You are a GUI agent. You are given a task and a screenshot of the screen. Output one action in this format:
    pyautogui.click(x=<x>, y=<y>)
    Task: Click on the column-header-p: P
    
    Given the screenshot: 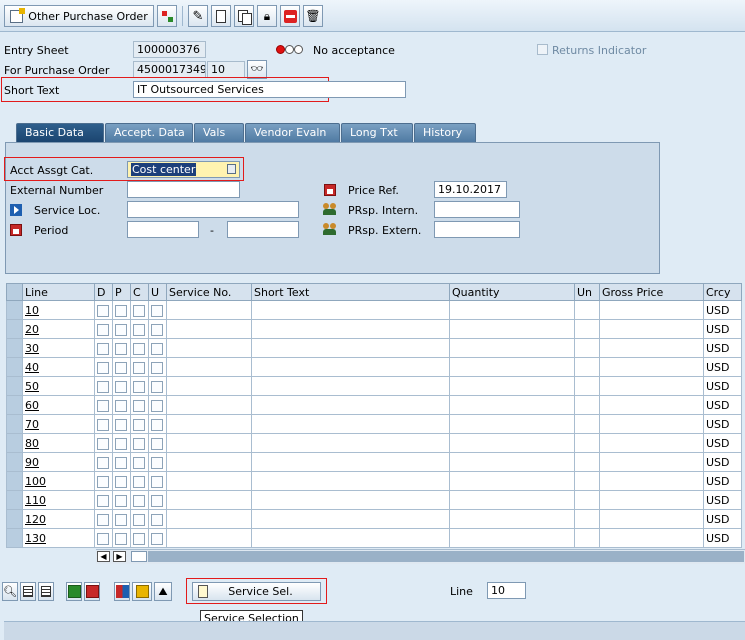 What is the action you would take?
    pyautogui.click(x=121, y=292)
    